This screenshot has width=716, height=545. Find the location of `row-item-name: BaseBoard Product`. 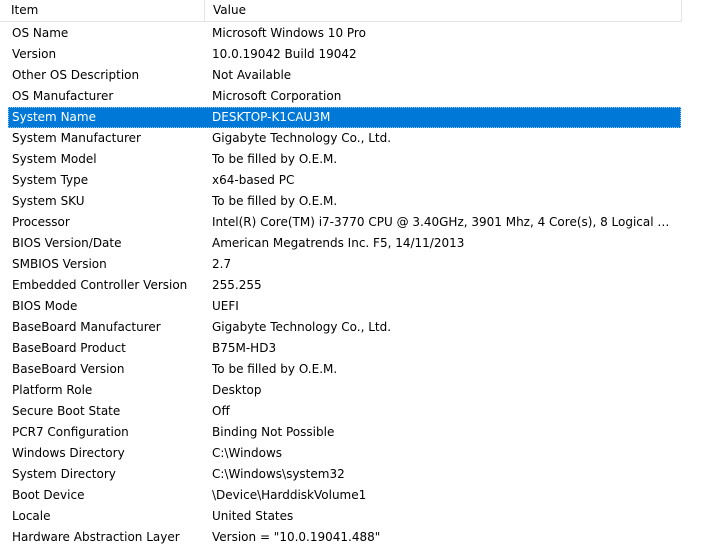

row-item-name: BaseBoard Product is located at coordinates (69, 348).